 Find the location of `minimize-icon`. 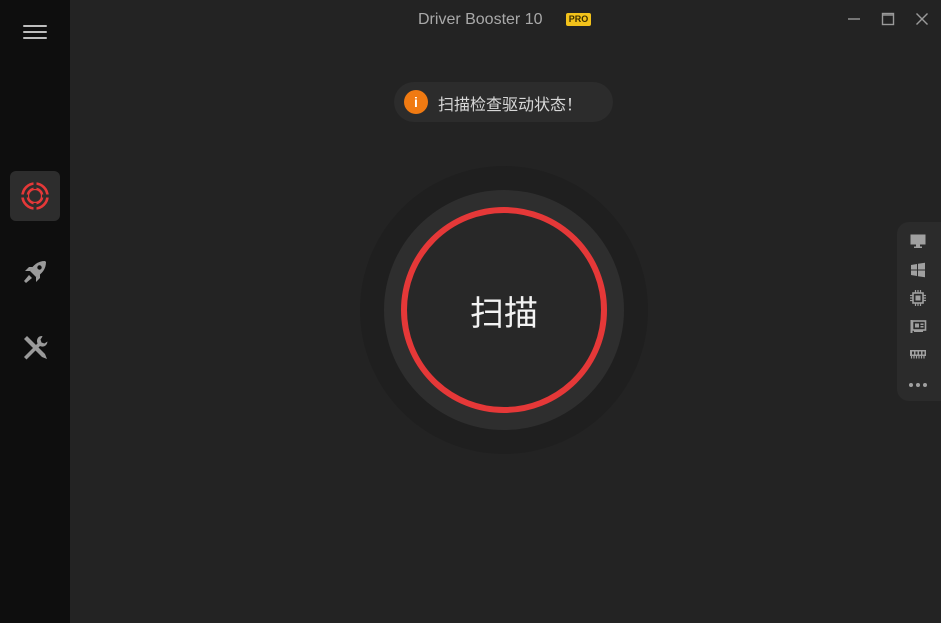

minimize-icon is located at coordinates (854, 19).